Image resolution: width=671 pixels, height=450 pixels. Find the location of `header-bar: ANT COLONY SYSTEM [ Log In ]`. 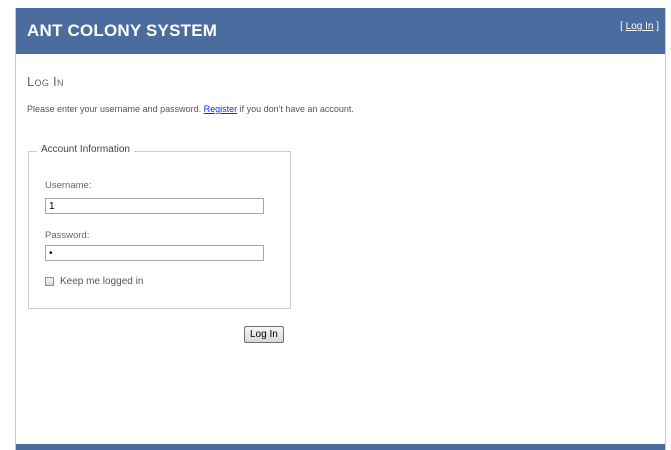

header-bar: ANT COLONY SYSTEM [ Log In ] is located at coordinates (340, 31).